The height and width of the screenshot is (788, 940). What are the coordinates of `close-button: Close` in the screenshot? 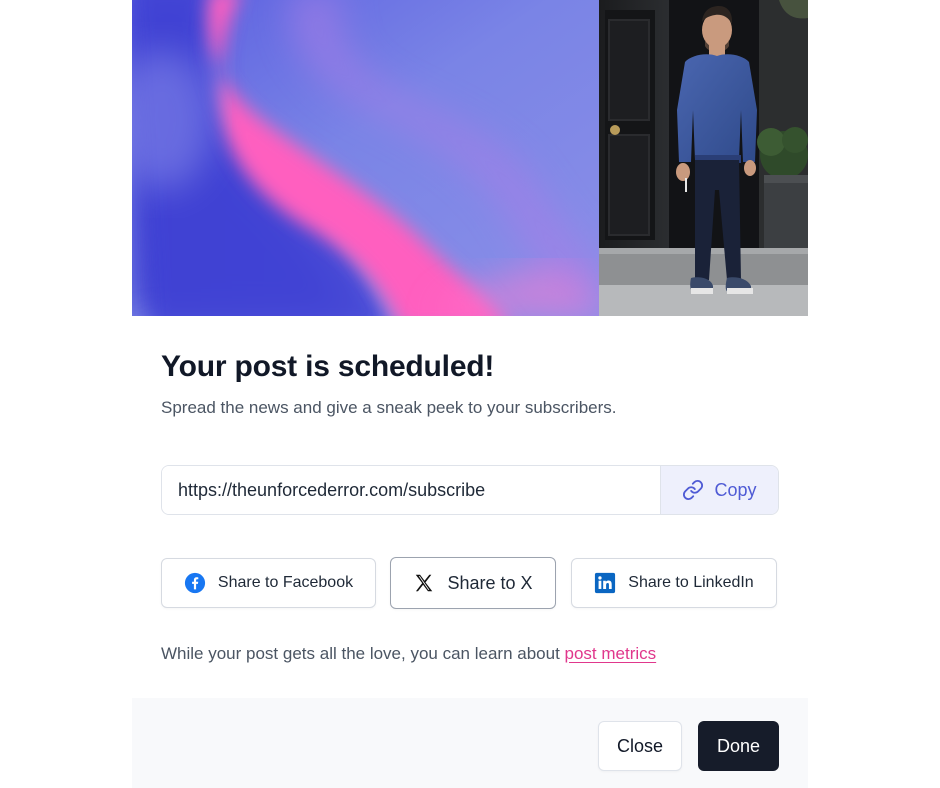 It's located at (640, 746).